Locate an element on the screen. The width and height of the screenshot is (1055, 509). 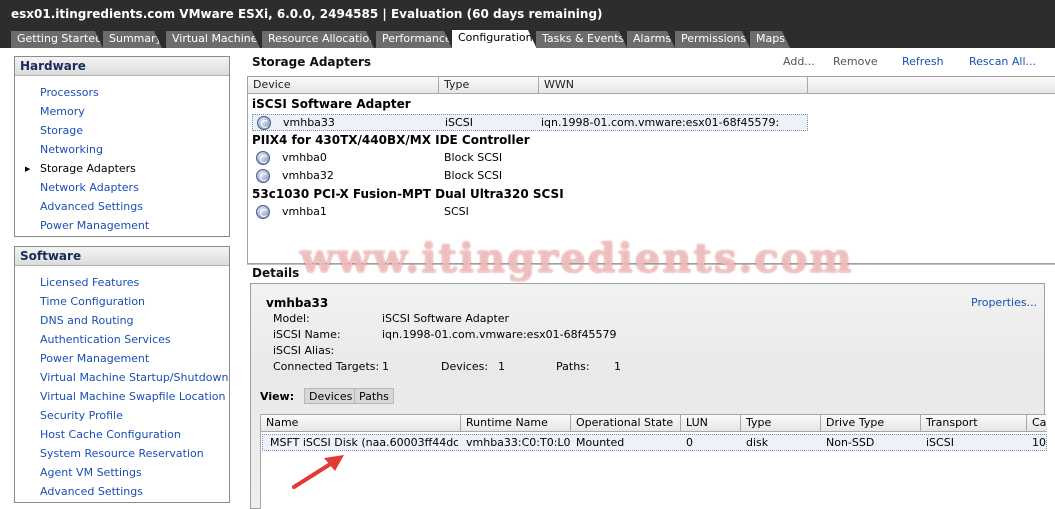
nav-advanced-settings: Advanced Settings is located at coordinates (91, 206).